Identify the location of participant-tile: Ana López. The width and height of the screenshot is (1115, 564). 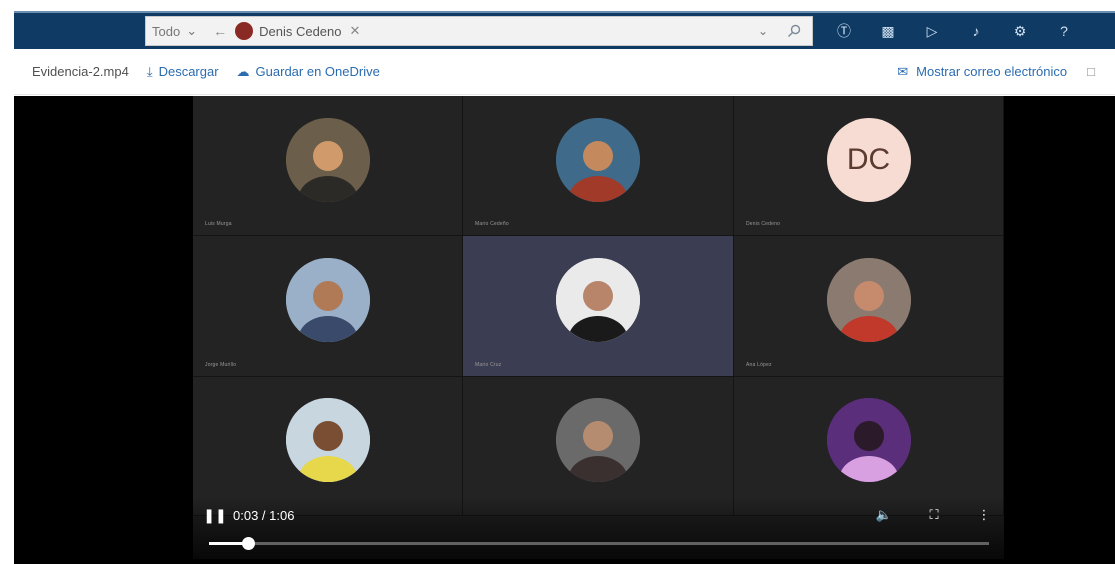
(869, 306).